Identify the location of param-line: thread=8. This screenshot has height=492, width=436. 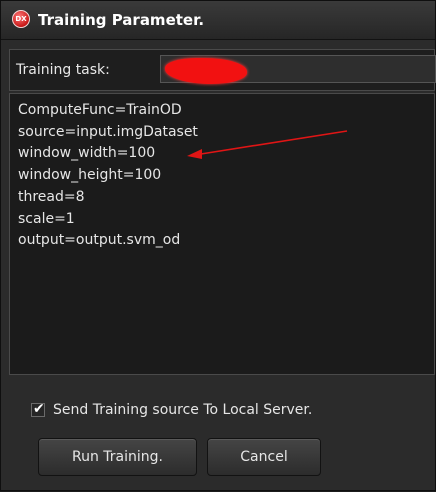
(51, 196).